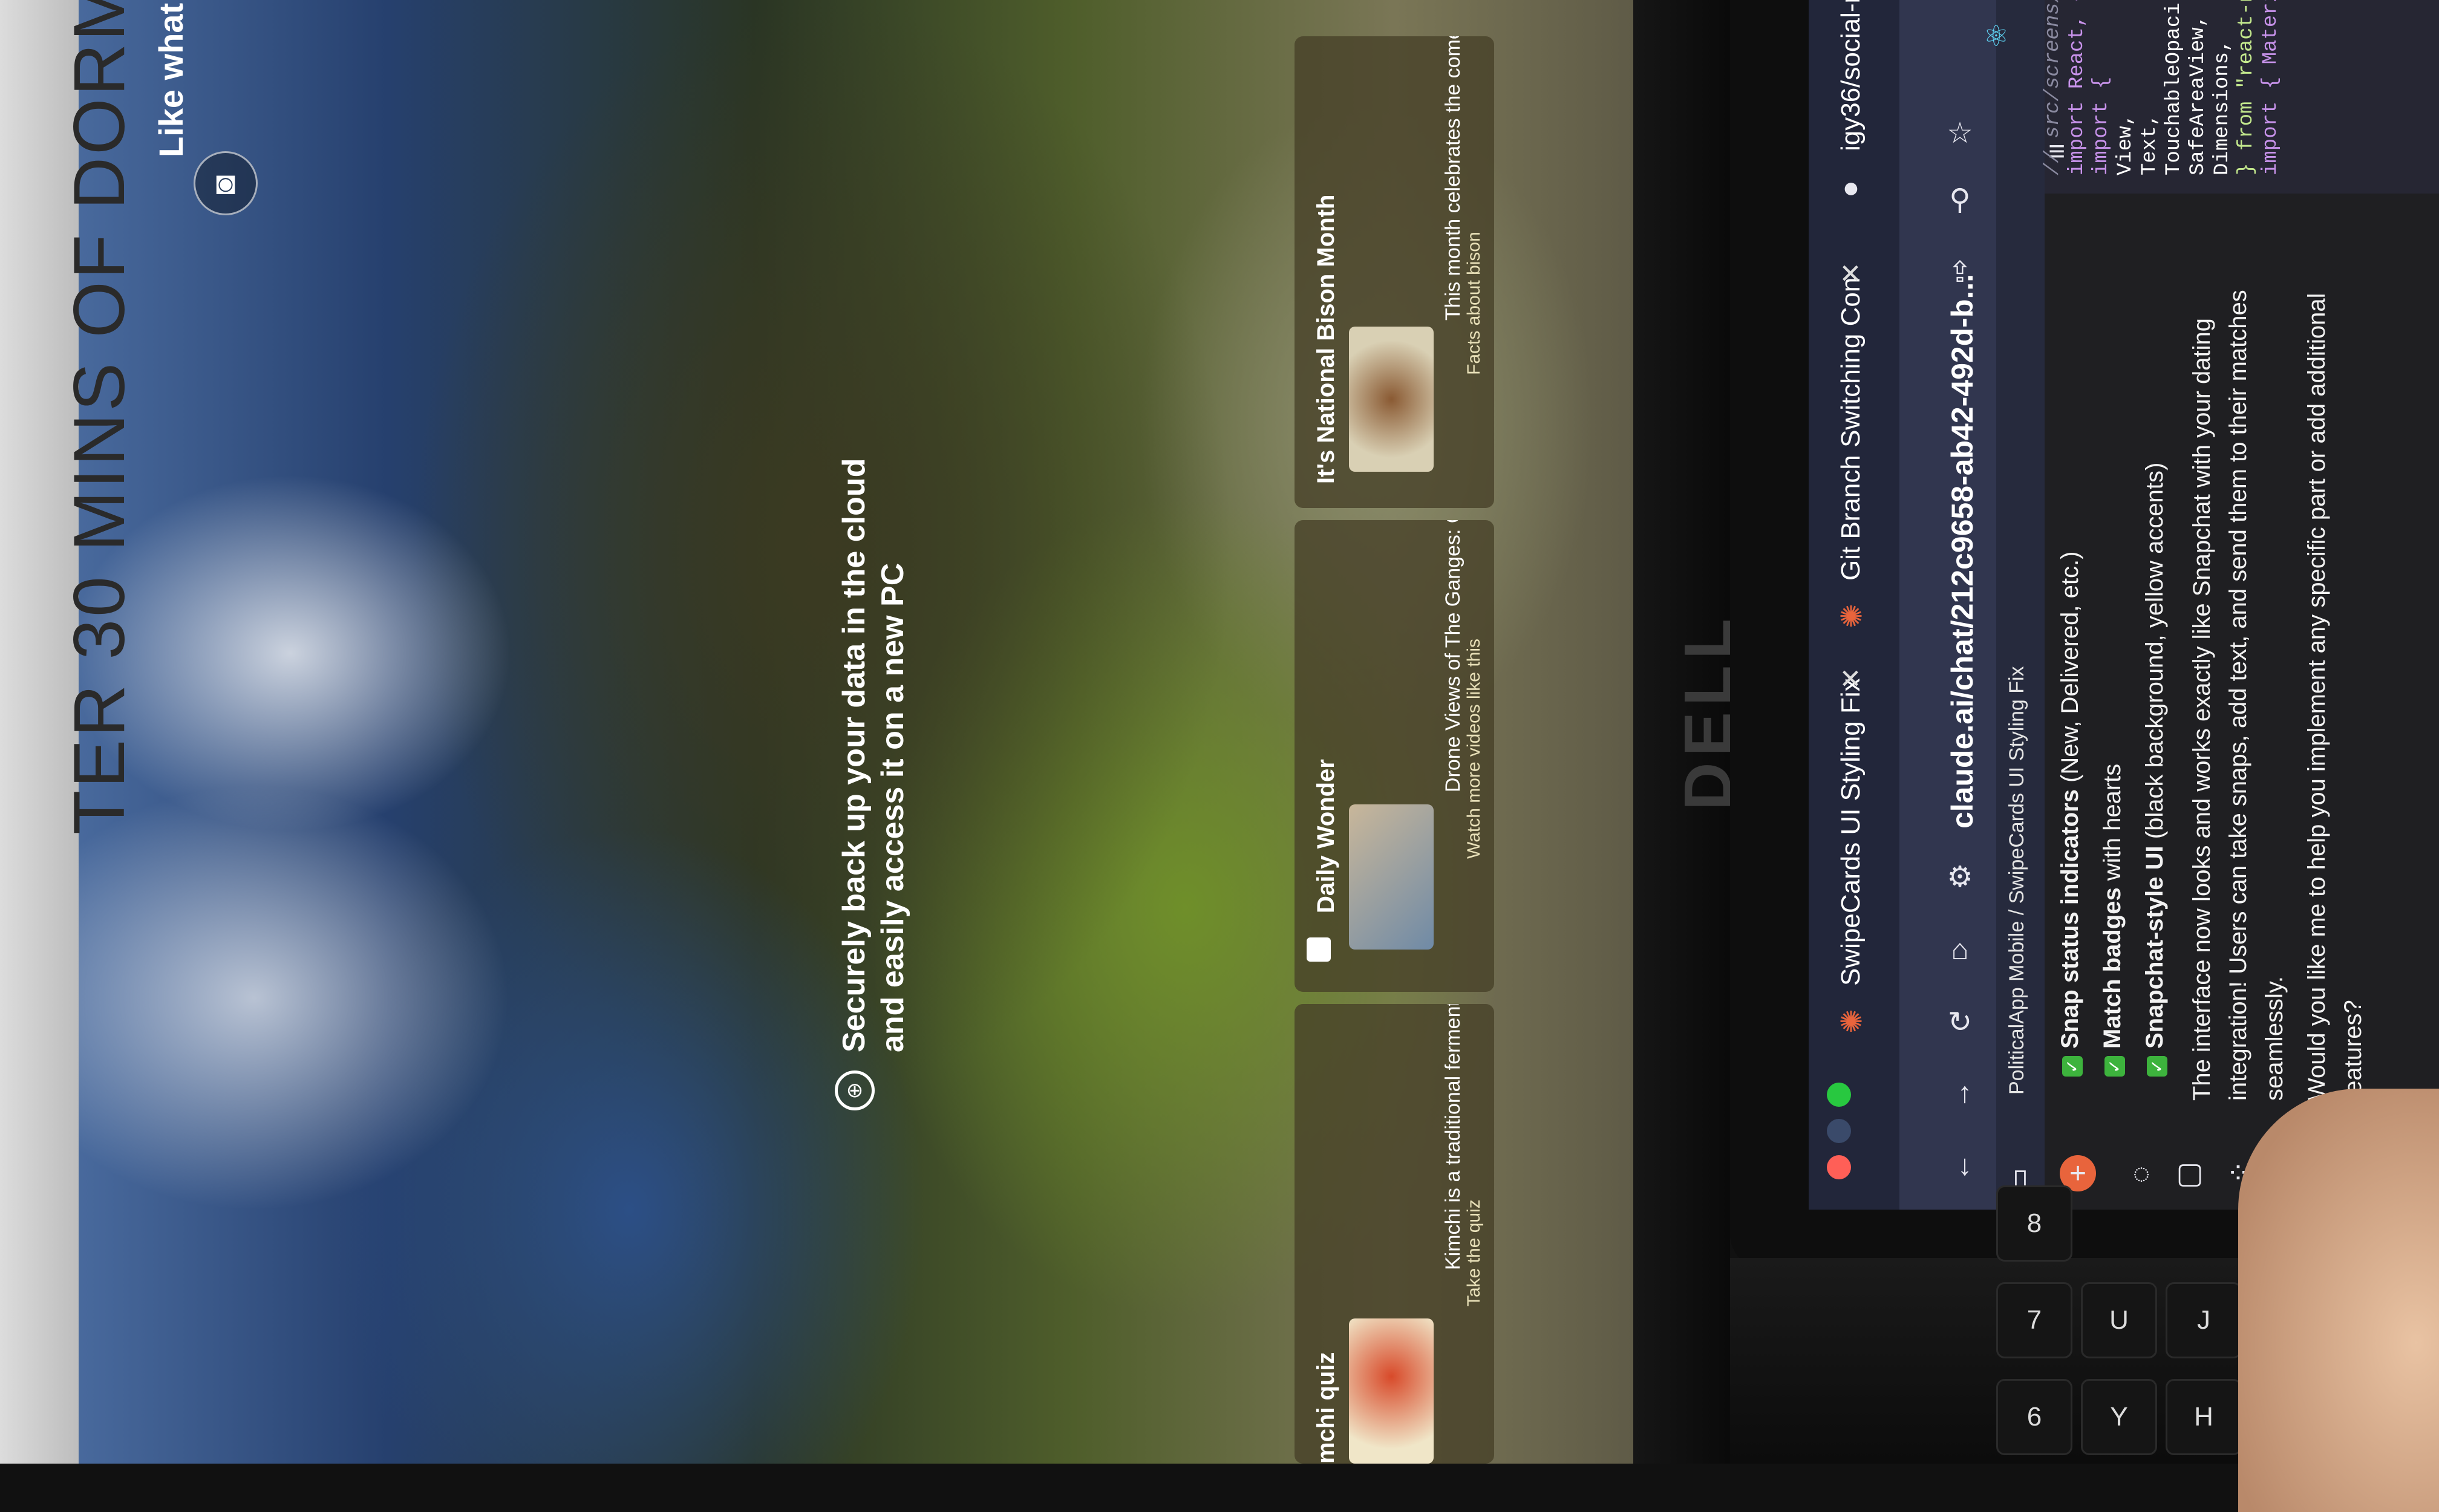 The width and height of the screenshot is (2439, 1512). I want to click on key: Y, so click(2119, 1417).